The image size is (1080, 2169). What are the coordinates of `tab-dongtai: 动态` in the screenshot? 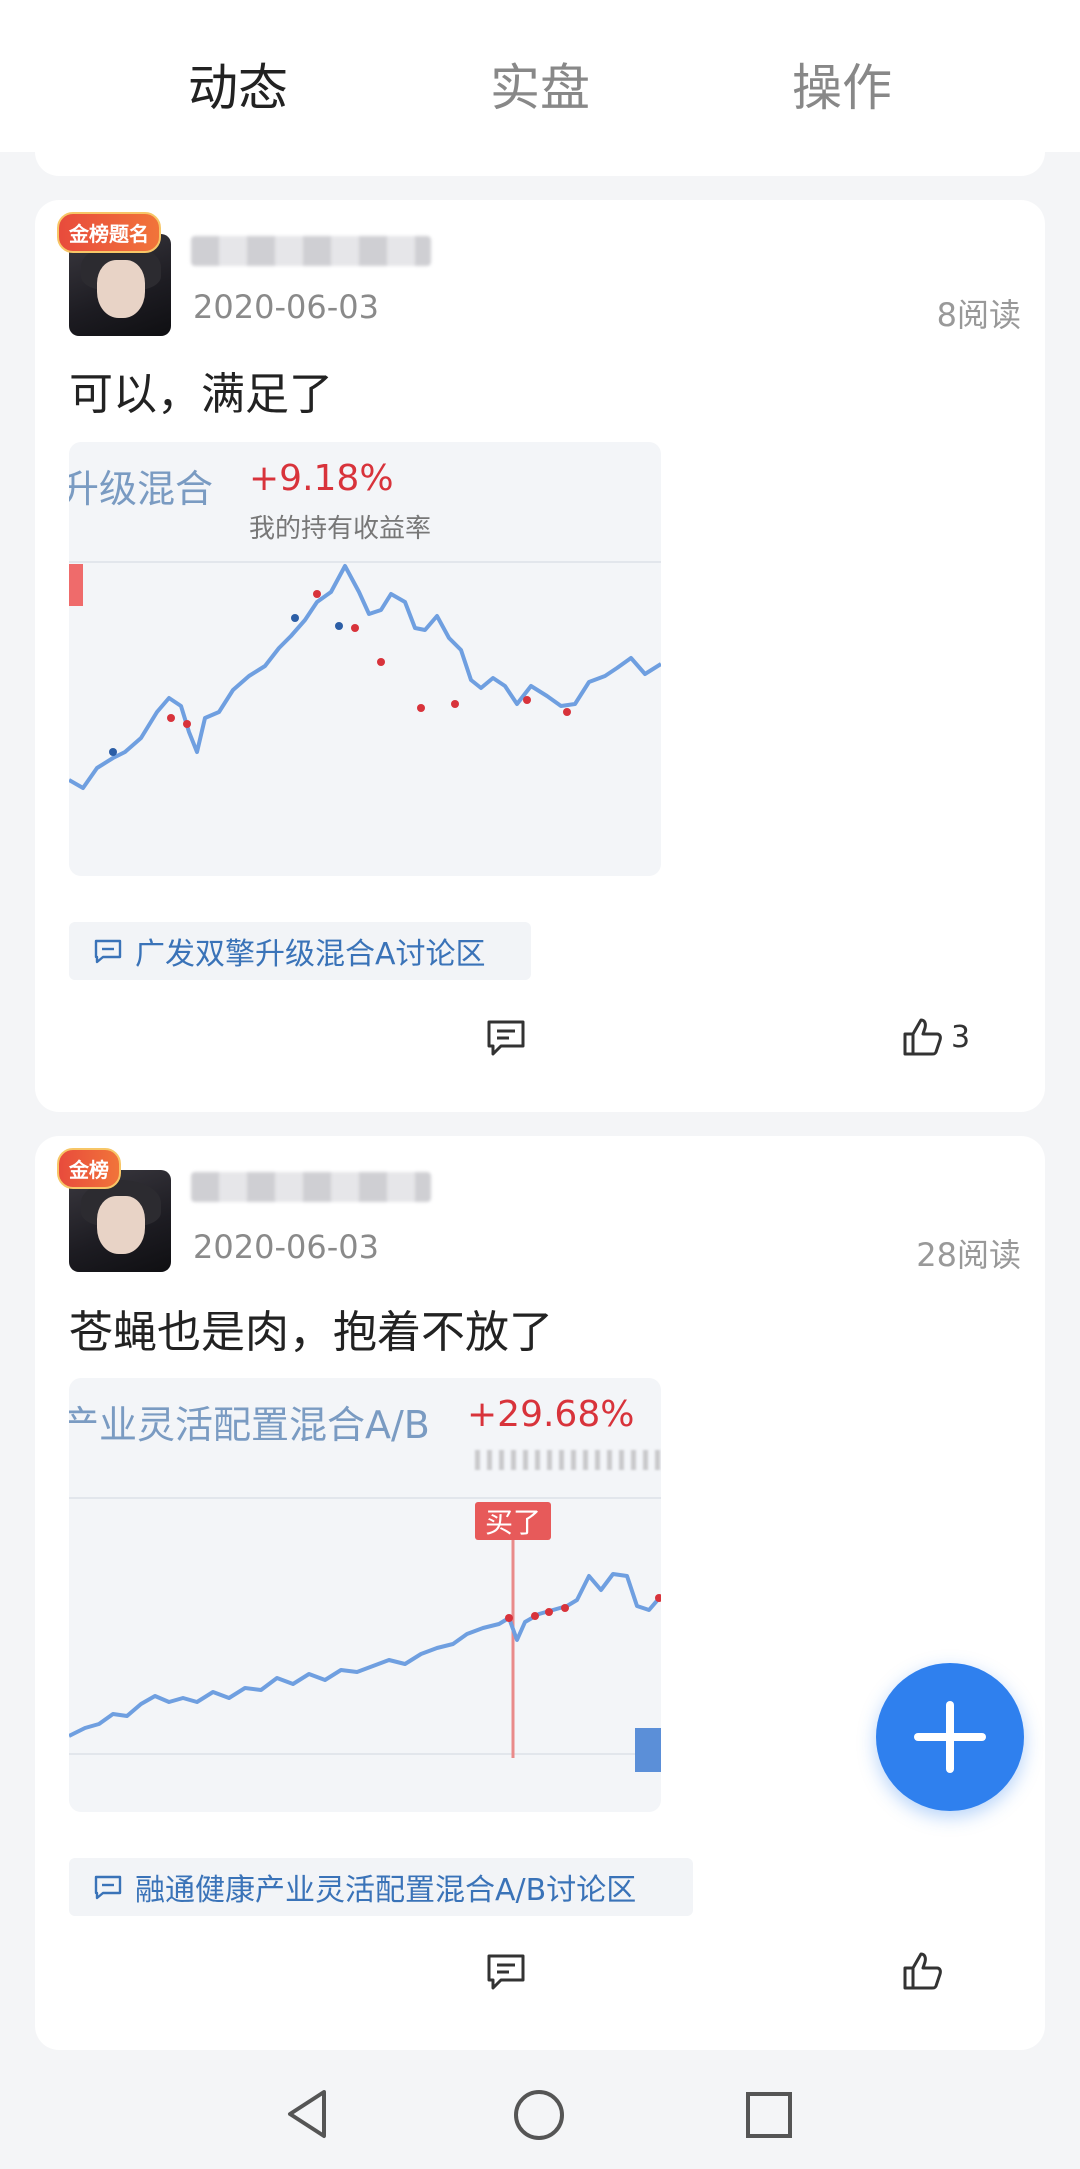 It's located at (238, 84).